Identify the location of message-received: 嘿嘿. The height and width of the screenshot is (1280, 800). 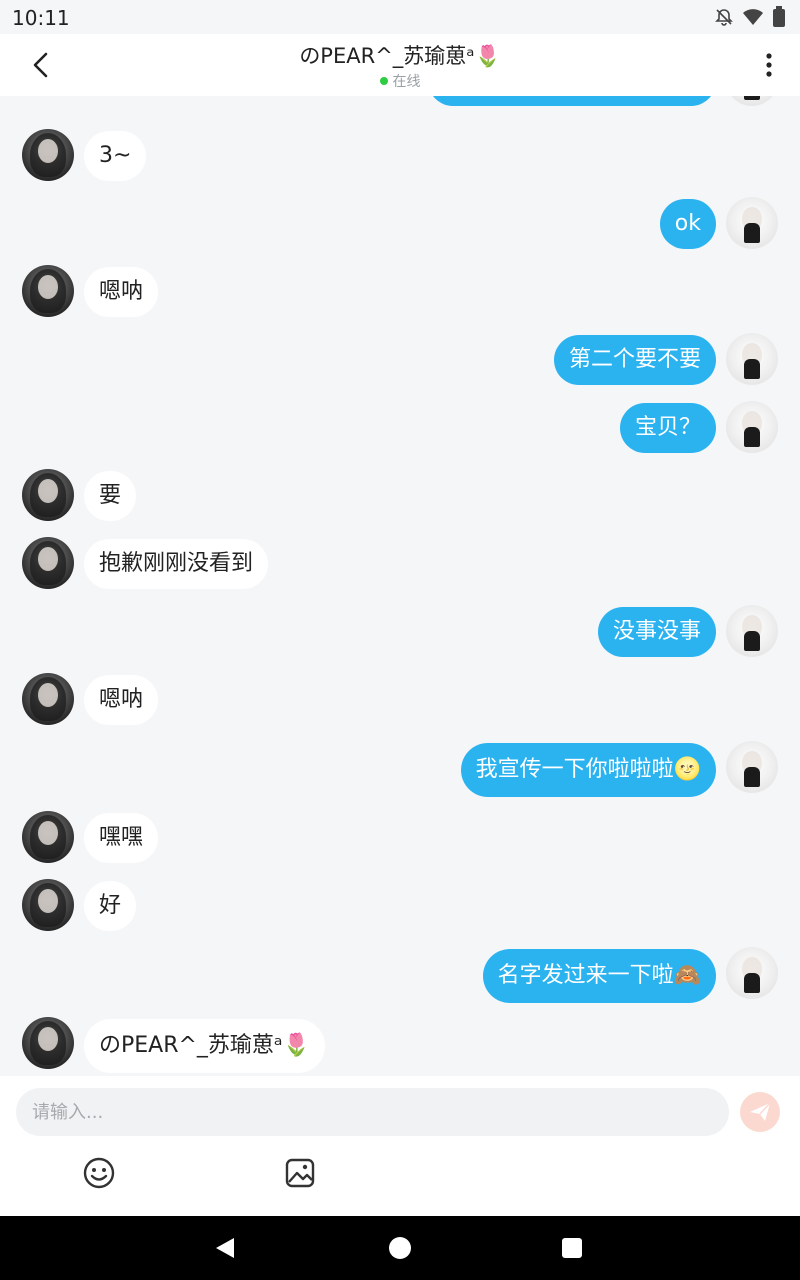
(400, 839).